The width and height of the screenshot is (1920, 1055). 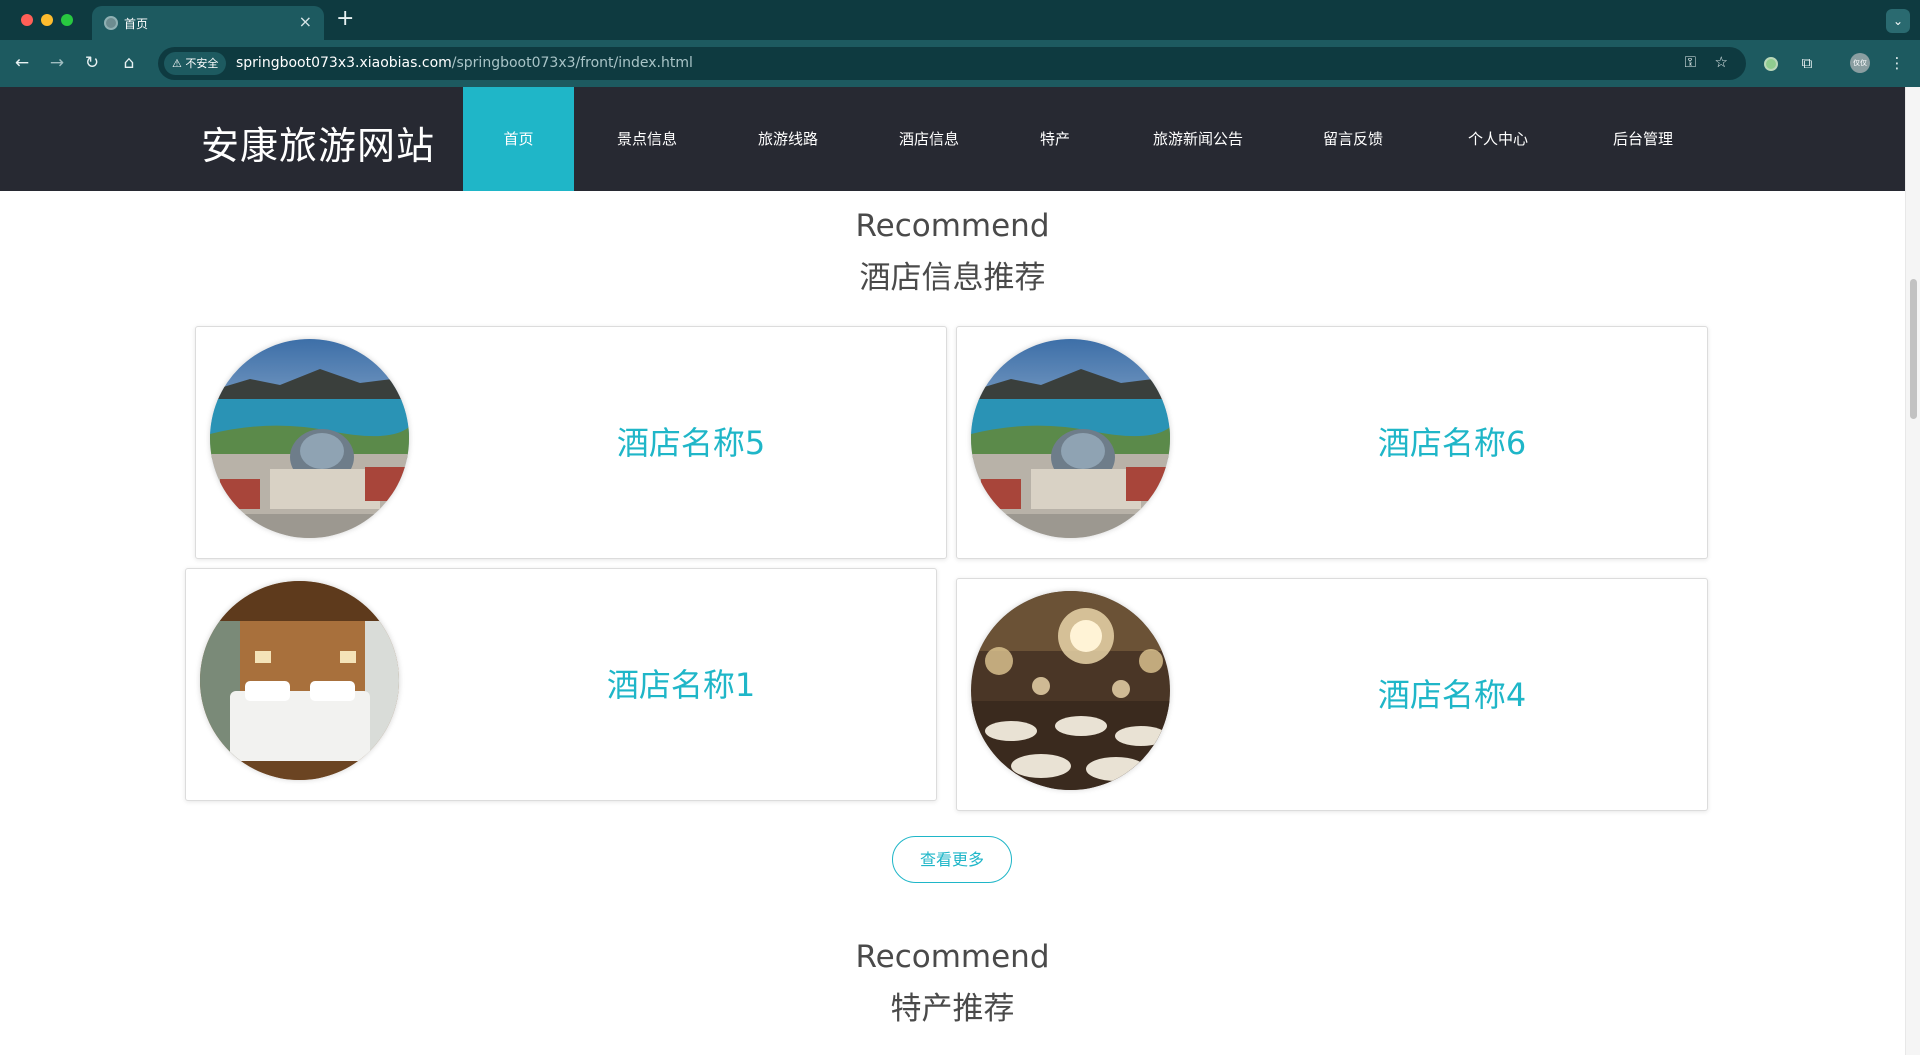 What do you see at coordinates (788, 139) in the screenshot?
I see `nav-item-routes: 旅游线路` at bounding box center [788, 139].